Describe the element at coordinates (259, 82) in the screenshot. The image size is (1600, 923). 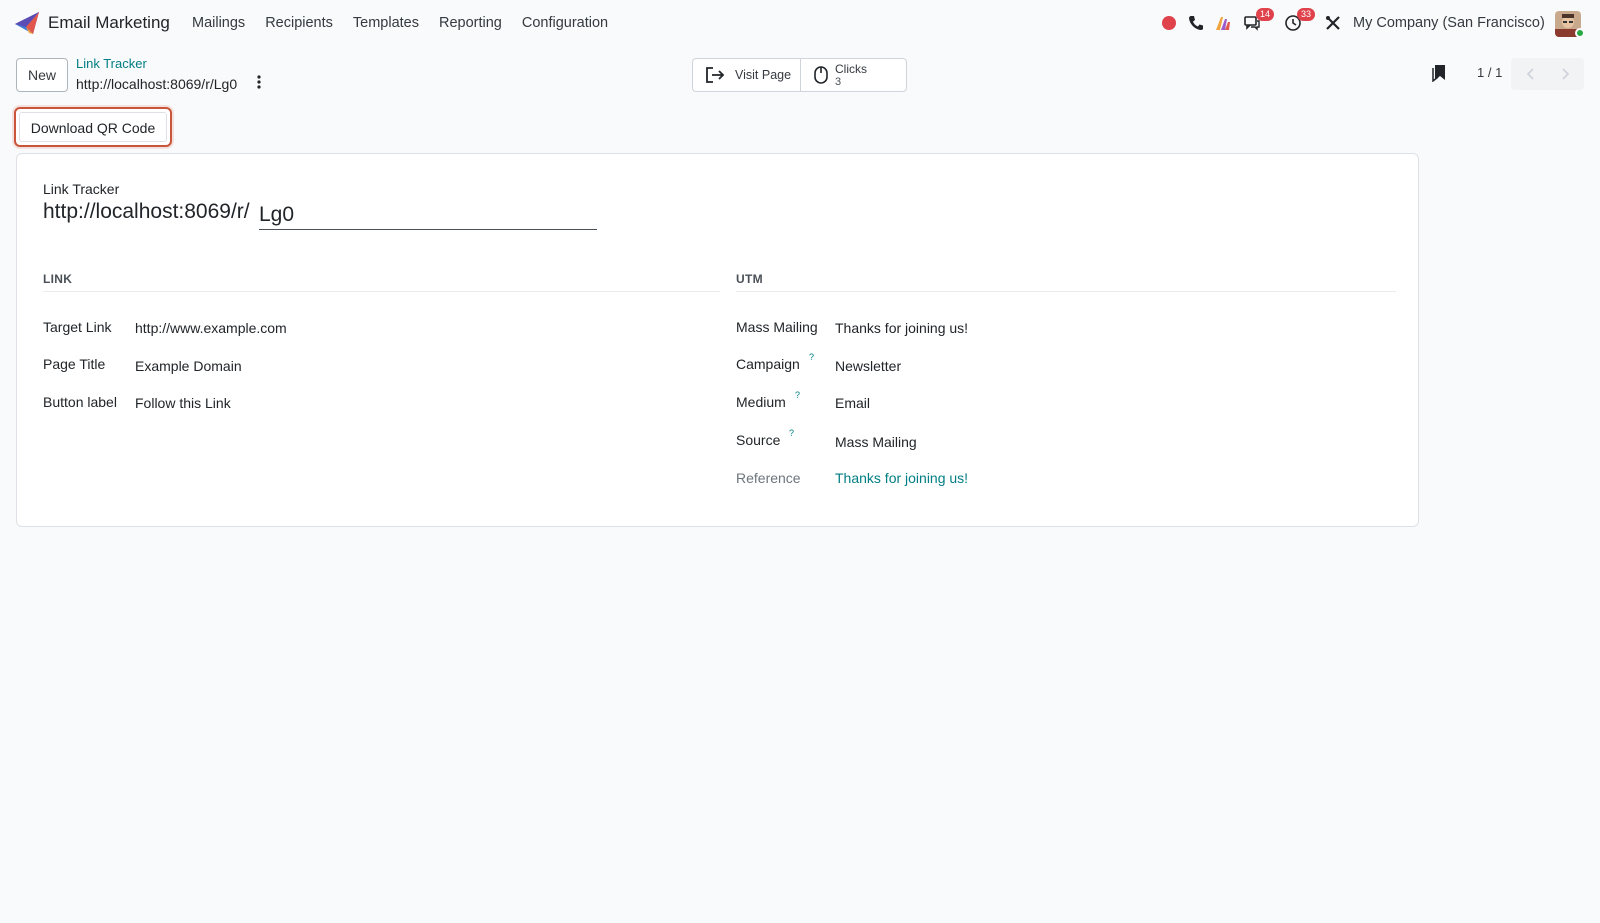
I see `actions-menu-icon` at that location.